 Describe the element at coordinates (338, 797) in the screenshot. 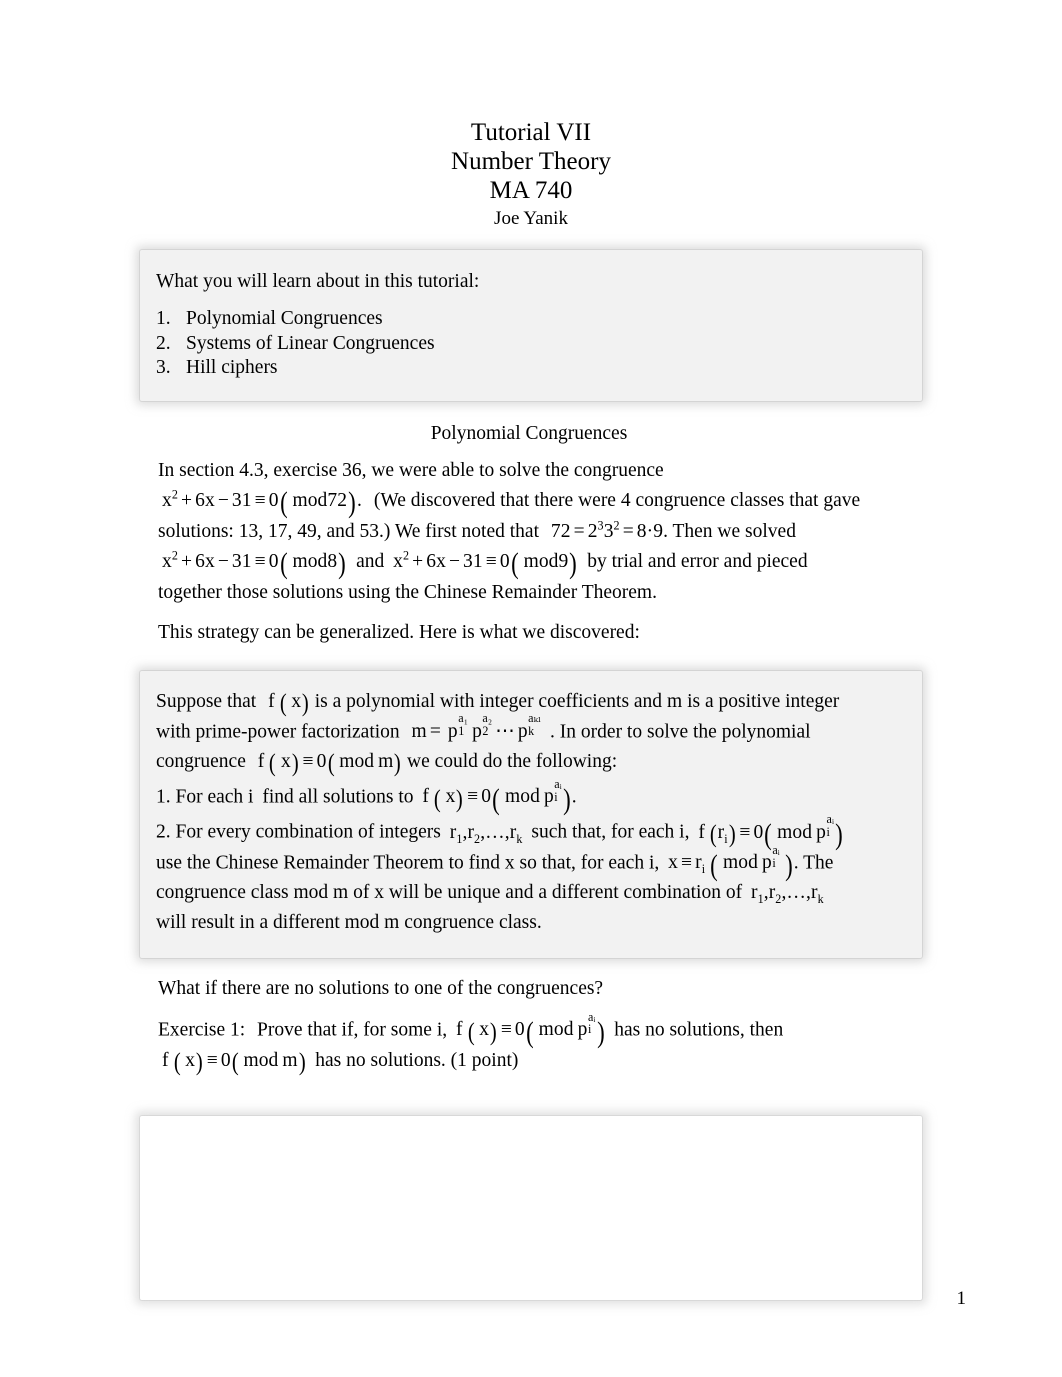

I see `step-1-text-b: find all solutions to` at that location.